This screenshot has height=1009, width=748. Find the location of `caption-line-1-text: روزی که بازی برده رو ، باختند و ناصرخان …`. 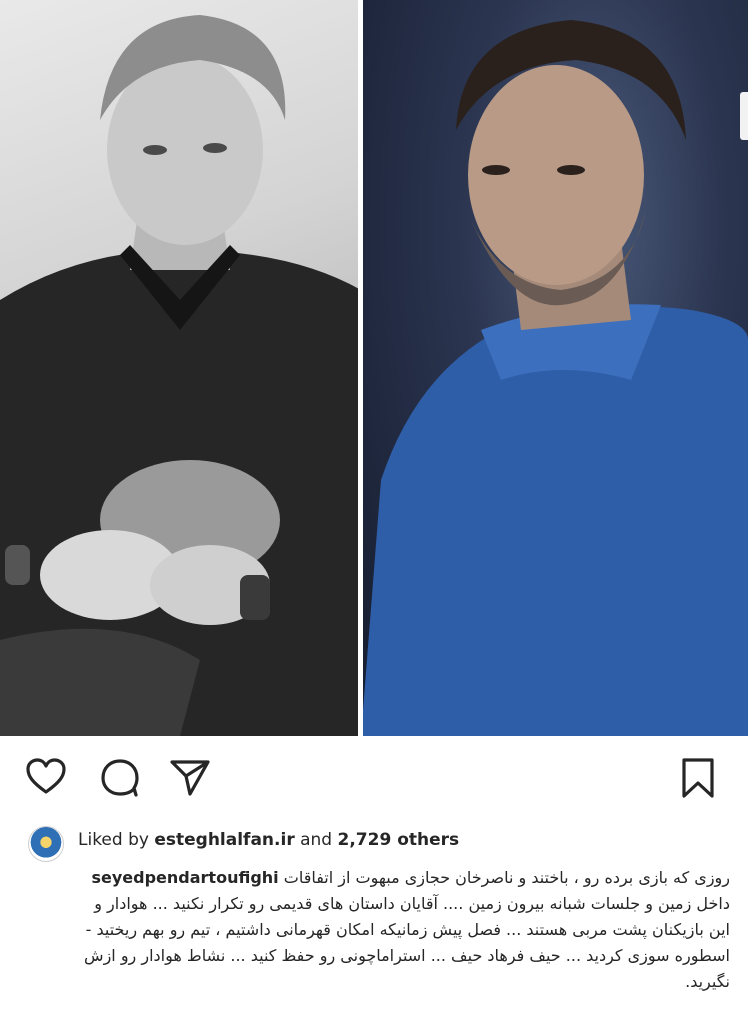

caption-line-1-text: روزی که بازی برده رو ، باختند و ناصرخان … is located at coordinates (506, 877).